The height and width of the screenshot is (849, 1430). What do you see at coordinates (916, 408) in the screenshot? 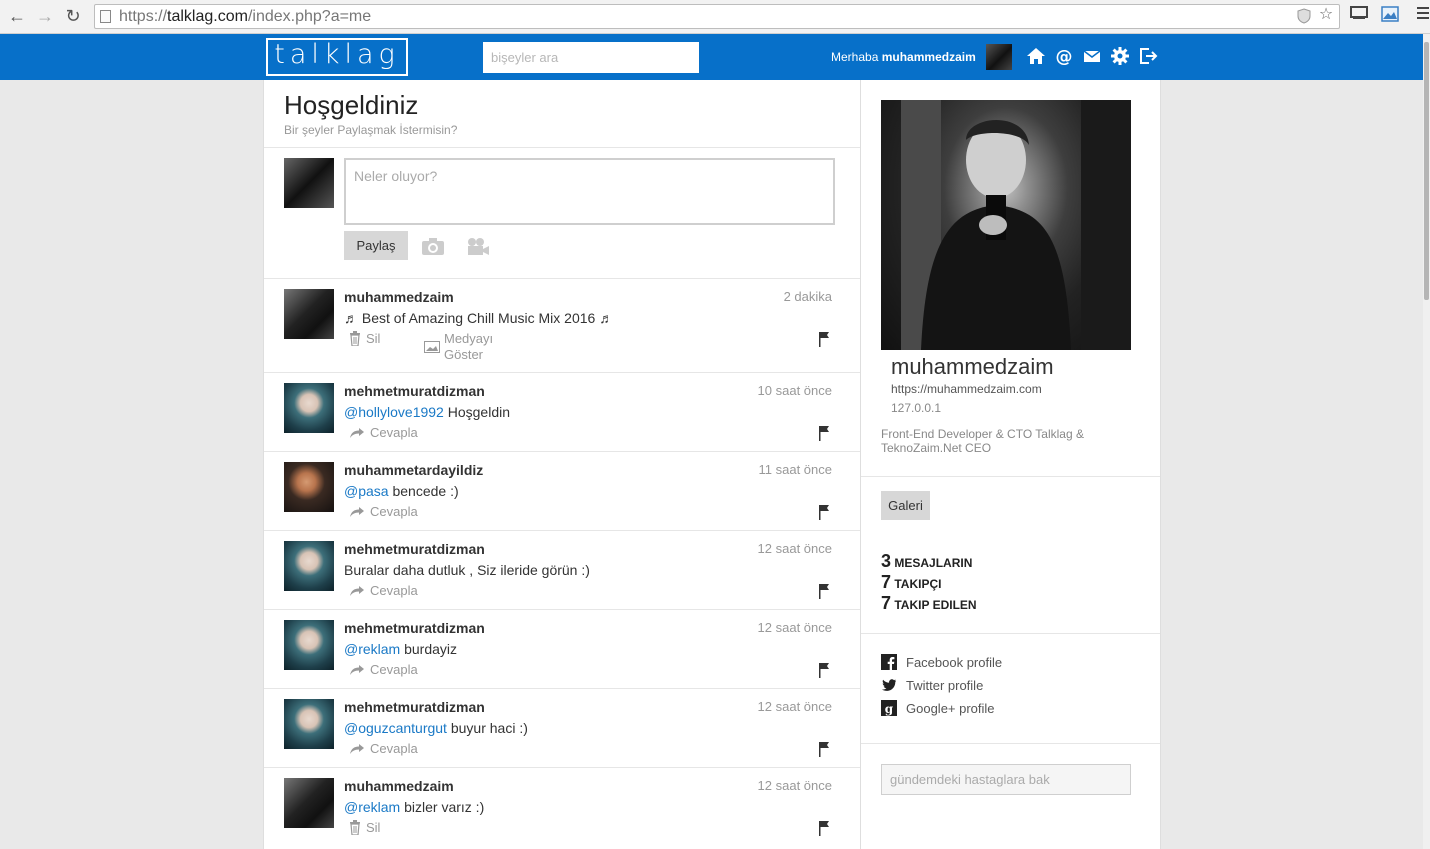
I see `profile-ip: 127.0.0.1` at bounding box center [916, 408].